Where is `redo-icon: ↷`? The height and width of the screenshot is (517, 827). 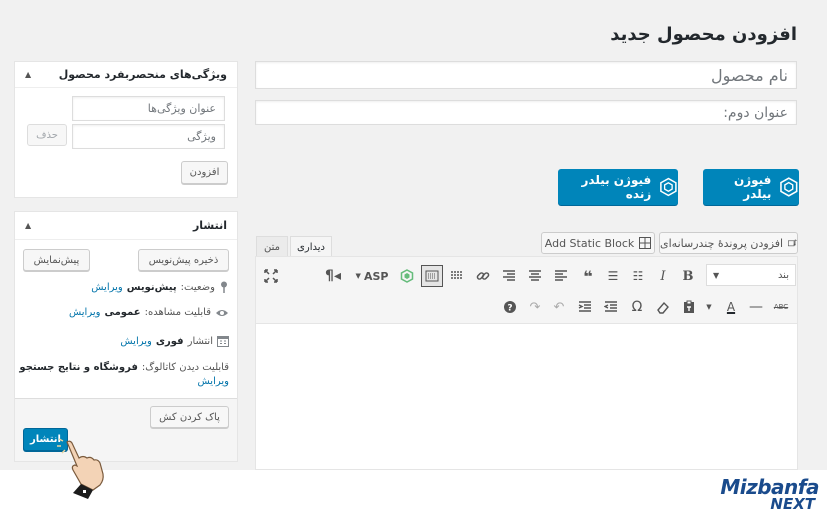 redo-icon: ↷ is located at coordinates (535, 307).